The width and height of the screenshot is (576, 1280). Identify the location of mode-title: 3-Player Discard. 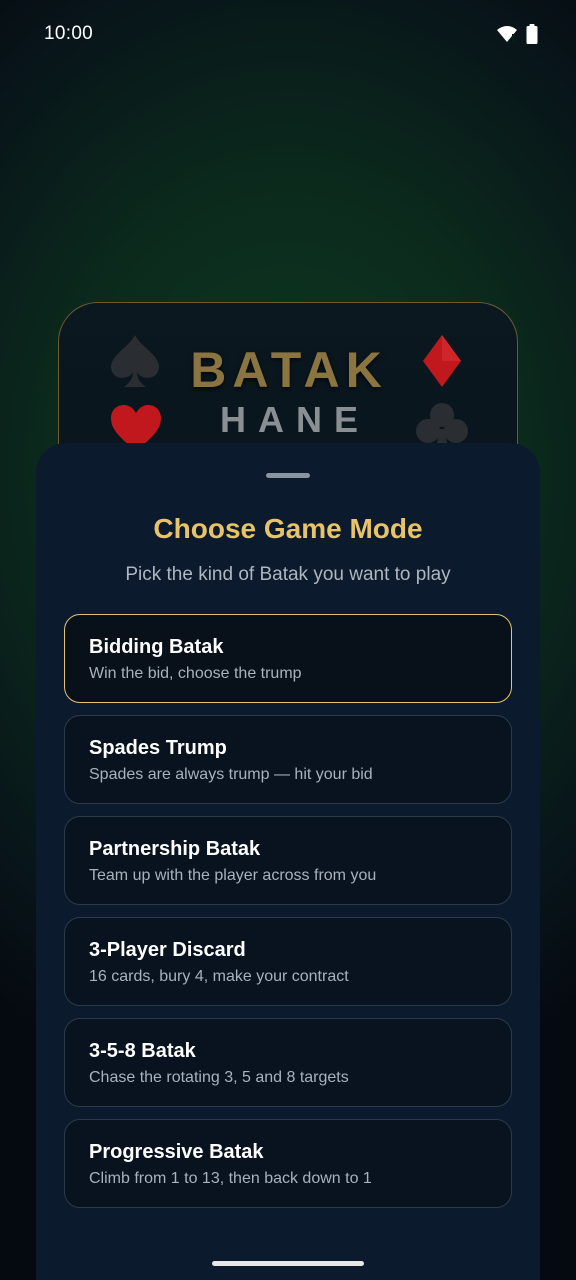
(167, 950).